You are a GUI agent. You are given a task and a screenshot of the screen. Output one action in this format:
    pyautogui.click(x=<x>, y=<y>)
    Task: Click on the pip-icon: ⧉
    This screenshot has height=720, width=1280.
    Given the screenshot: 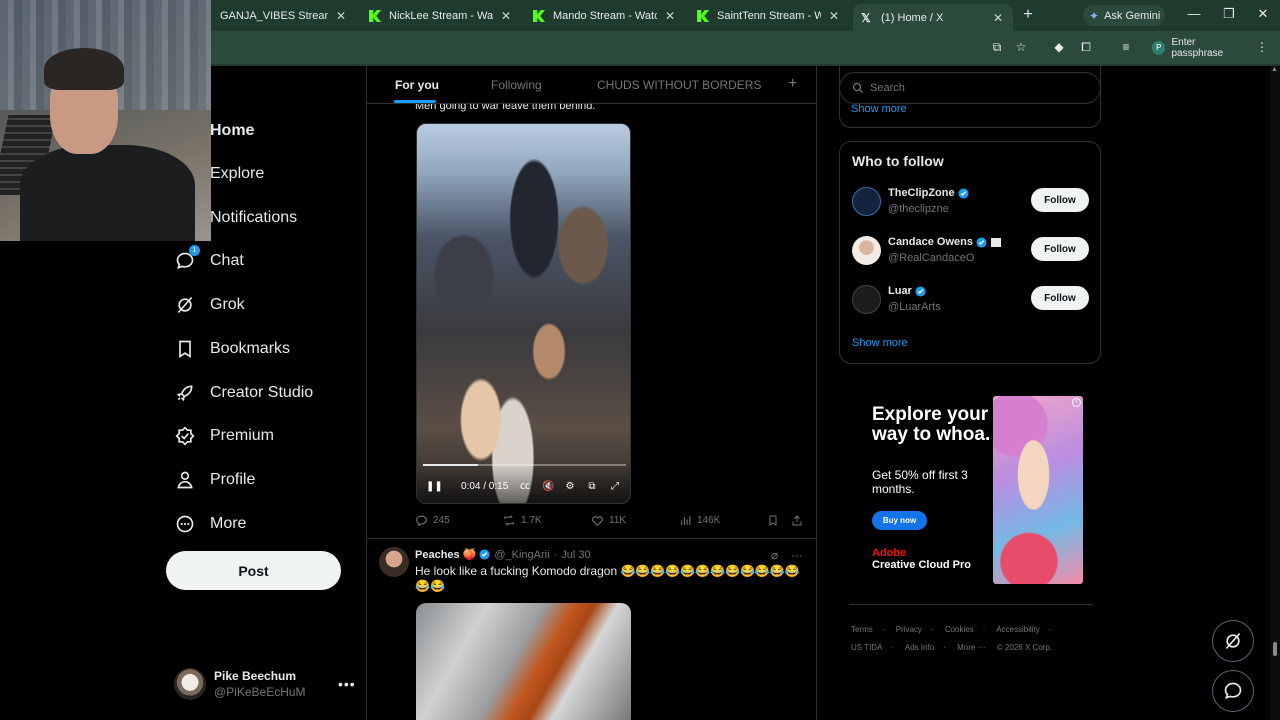 What is the action you would take?
    pyautogui.click(x=592, y=487)
    